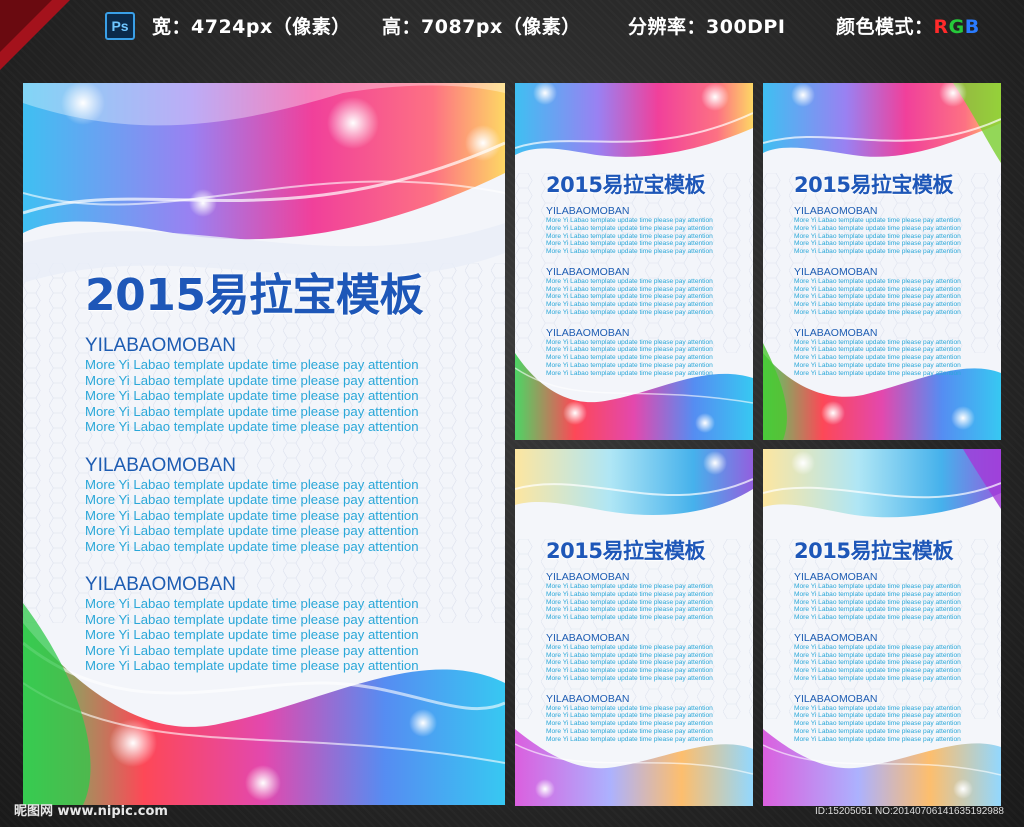 The image size is (1024, 827). What do you see at coordinates (91, 811) in the screenshot?
I see `site-watermark: 昵图网 www.nipic.com` at bounding box center [91, 811].